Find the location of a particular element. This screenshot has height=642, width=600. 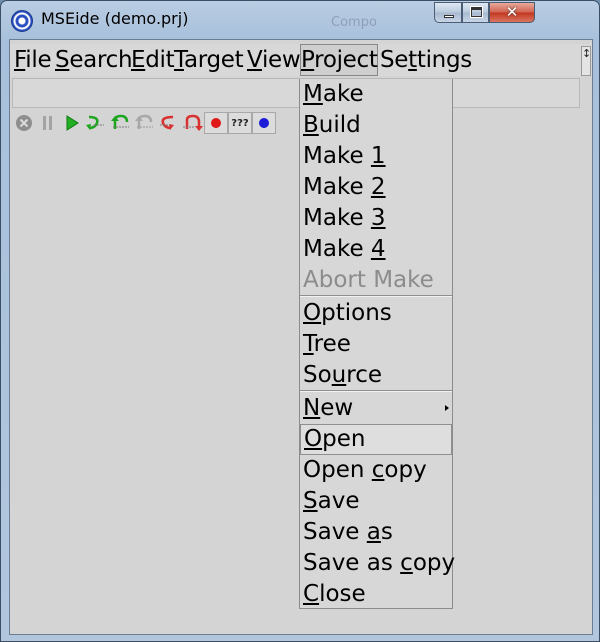

menu-search: Search is located at coordinates (94, 60).